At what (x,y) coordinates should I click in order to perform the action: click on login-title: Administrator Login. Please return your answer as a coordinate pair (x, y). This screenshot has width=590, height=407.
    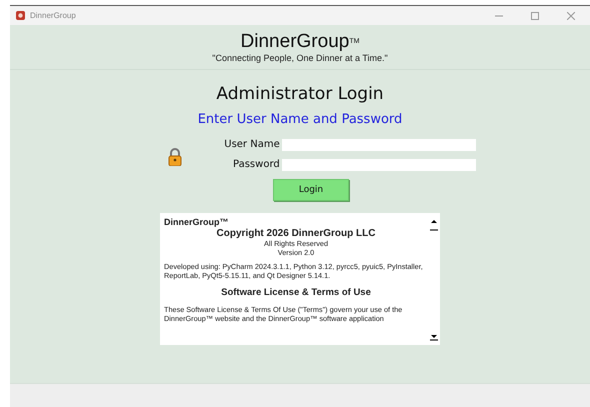
    Looking at the image, I should click on (300, 94).